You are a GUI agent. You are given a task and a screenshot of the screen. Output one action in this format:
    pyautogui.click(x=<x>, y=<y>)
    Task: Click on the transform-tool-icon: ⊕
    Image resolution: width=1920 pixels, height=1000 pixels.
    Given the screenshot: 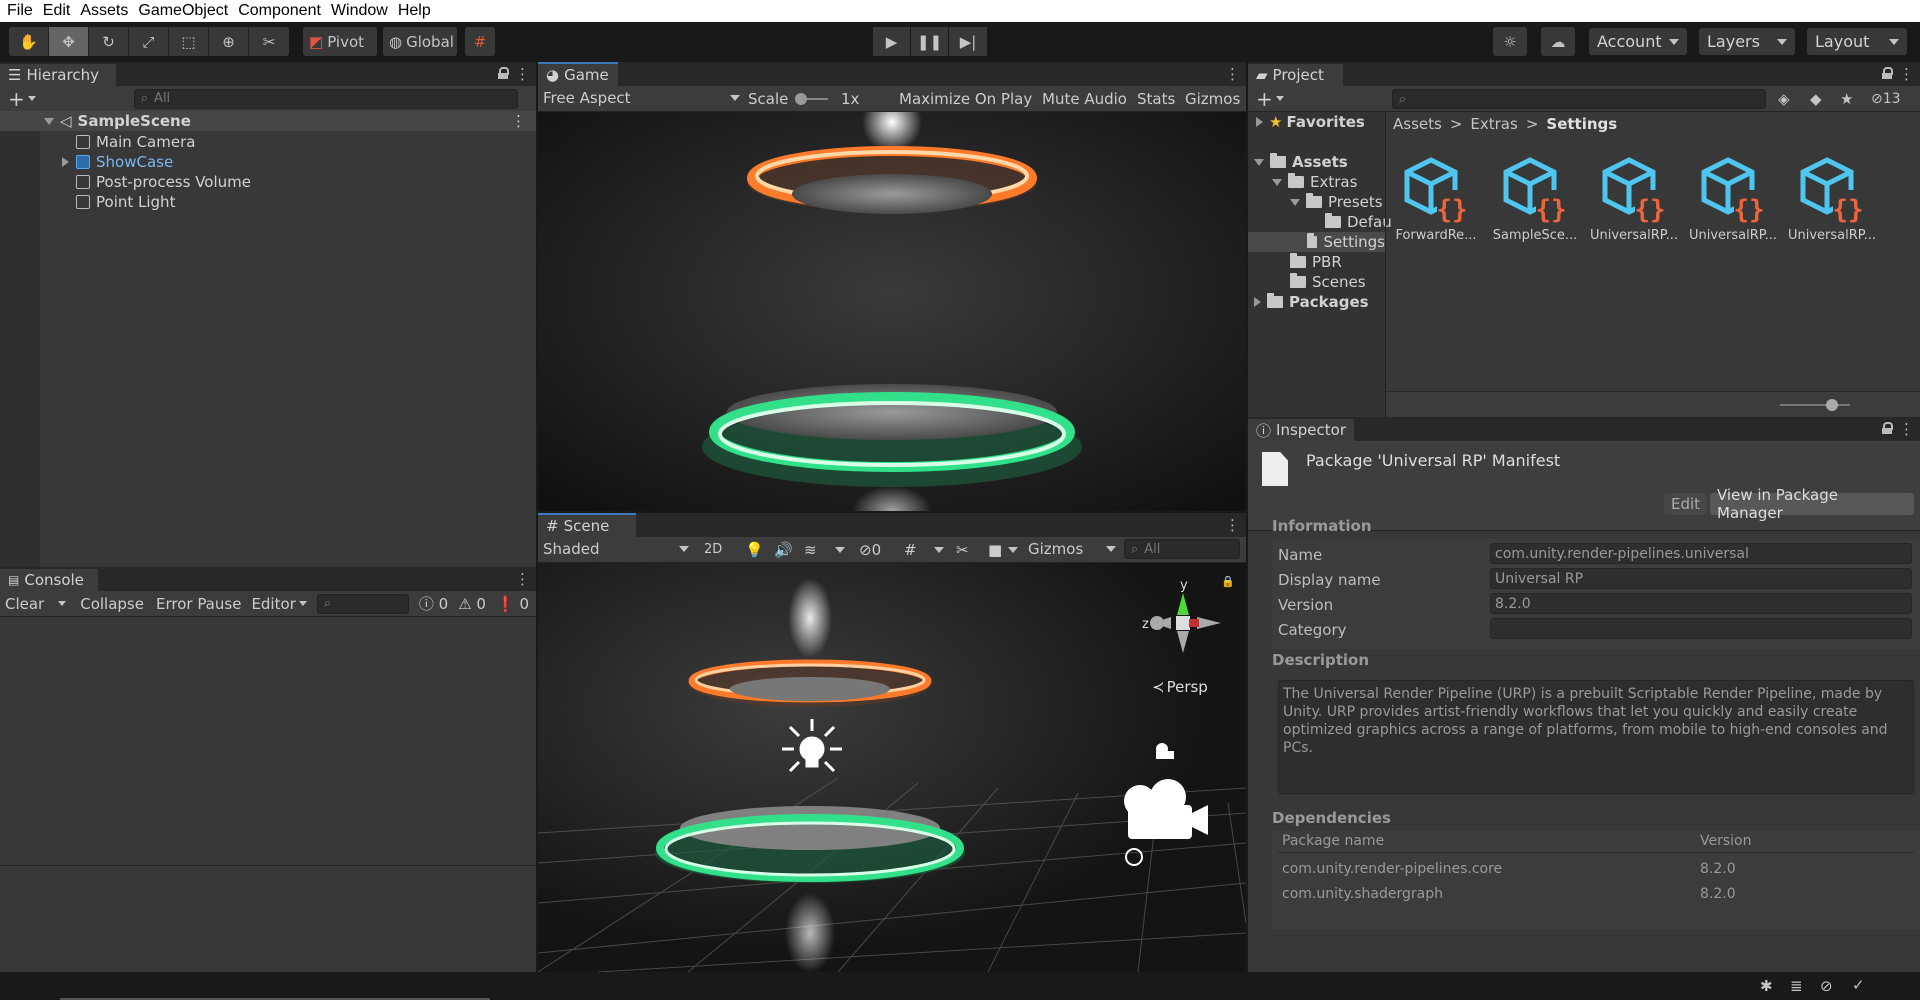 What is the action you would take?
    pyautogui.click(x=229, y=41)
    